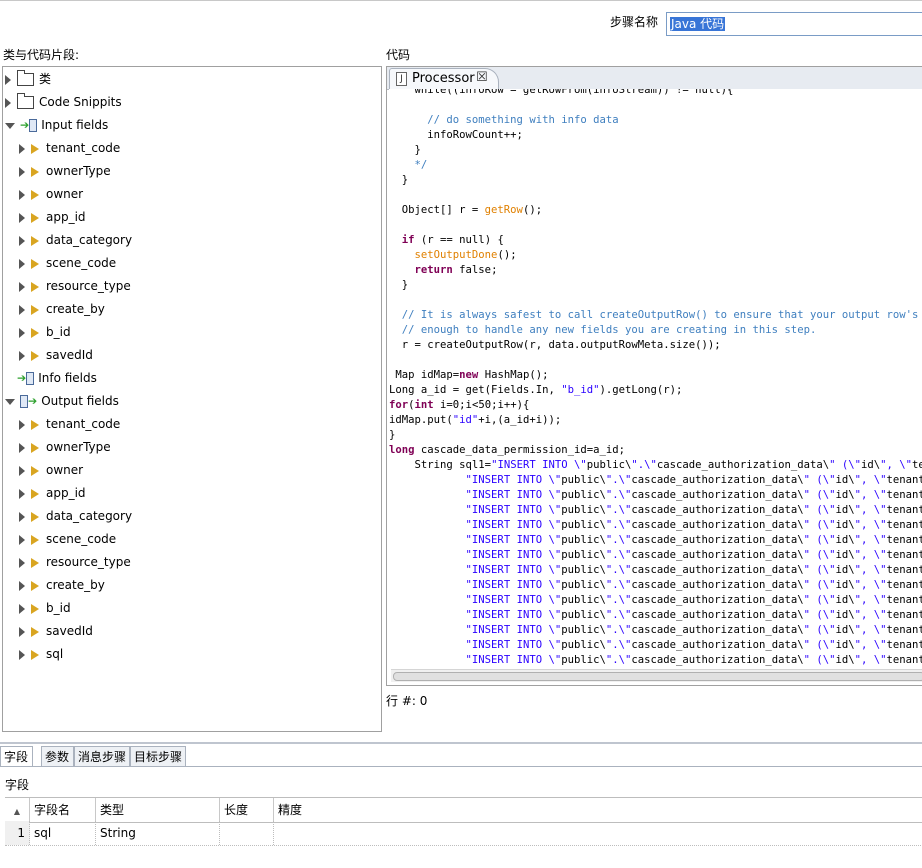 This screenshot has height=868, width=922. Describe the element at coordinates (67, 378) in the screenshot. I see `tree-item-label: Info fields` at that location.